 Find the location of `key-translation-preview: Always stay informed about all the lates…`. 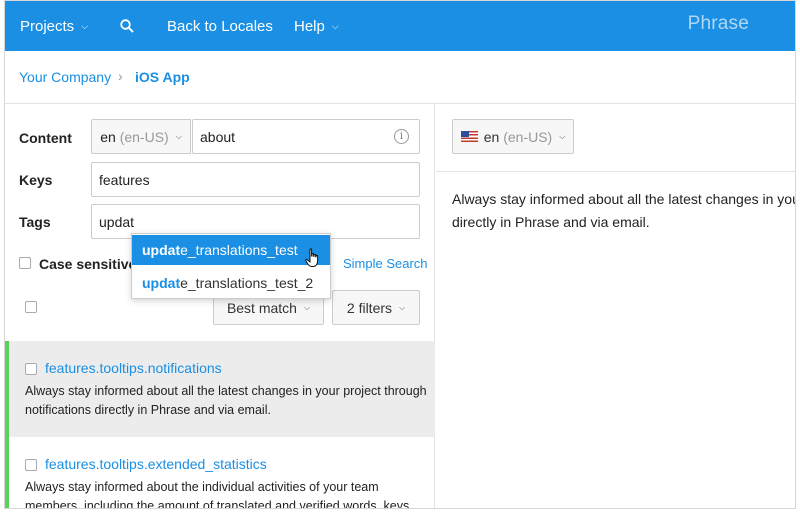

key-translation-preview: Always stay informed about all the lates… is located at coordinates (227, 401).